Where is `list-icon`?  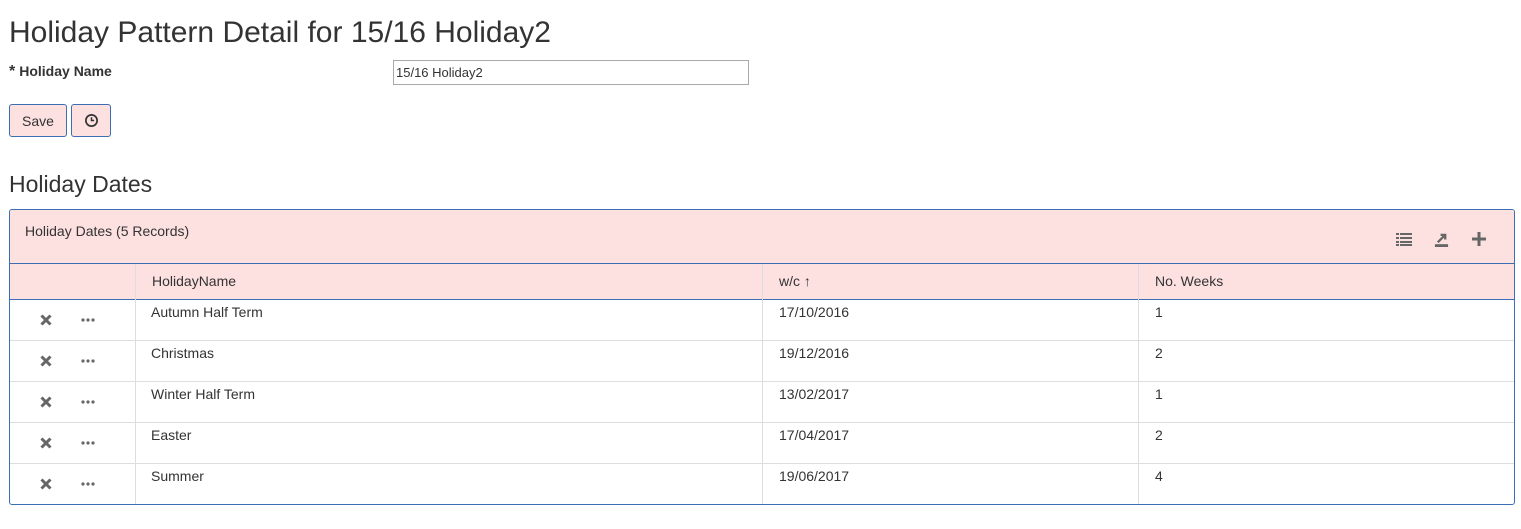
list-icon is located at coordinates (1404, 239).